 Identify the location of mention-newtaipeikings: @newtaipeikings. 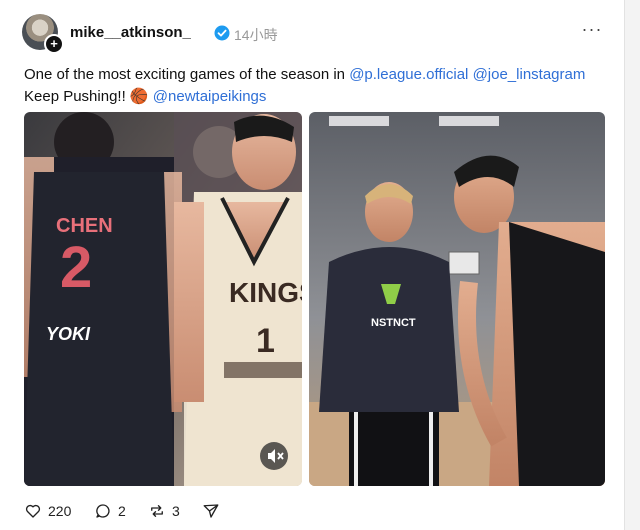
(210, 96).